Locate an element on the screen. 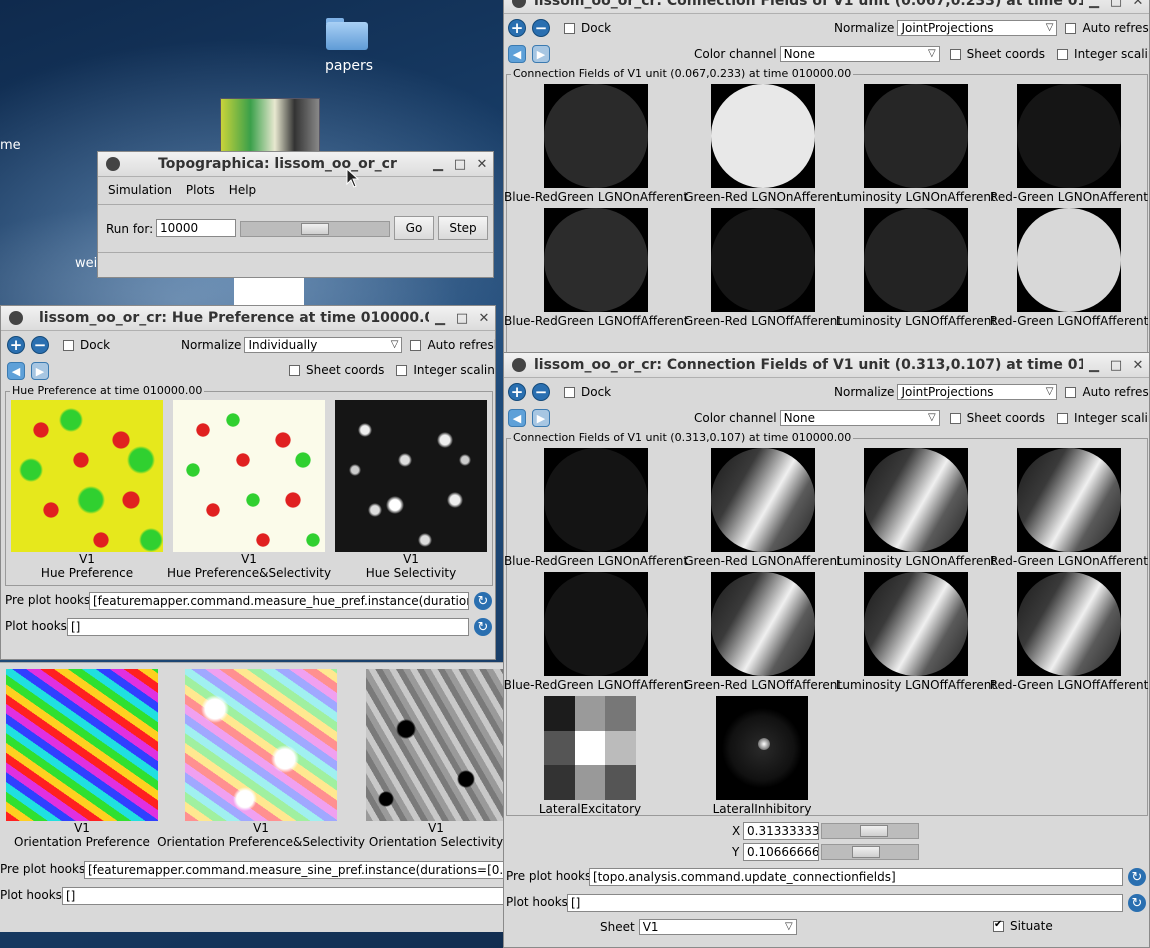 This screenshot has height=948, width=1150. x-coordinate-slider is located at coordinates (870, 831).